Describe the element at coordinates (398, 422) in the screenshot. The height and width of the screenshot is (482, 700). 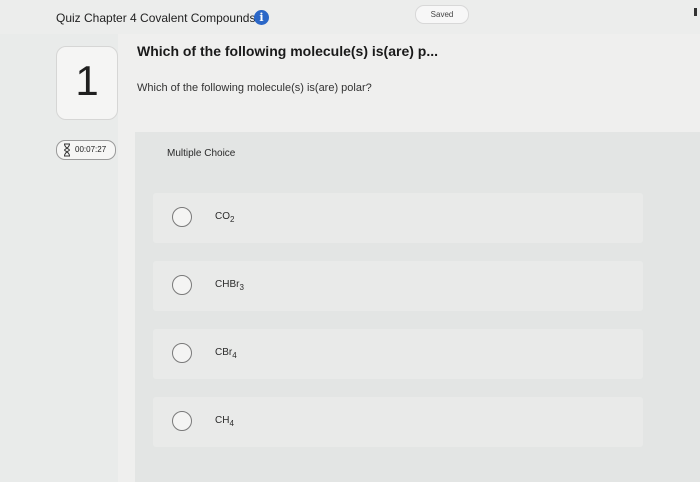
I see `answer-option-ch4: CH4` at that location.